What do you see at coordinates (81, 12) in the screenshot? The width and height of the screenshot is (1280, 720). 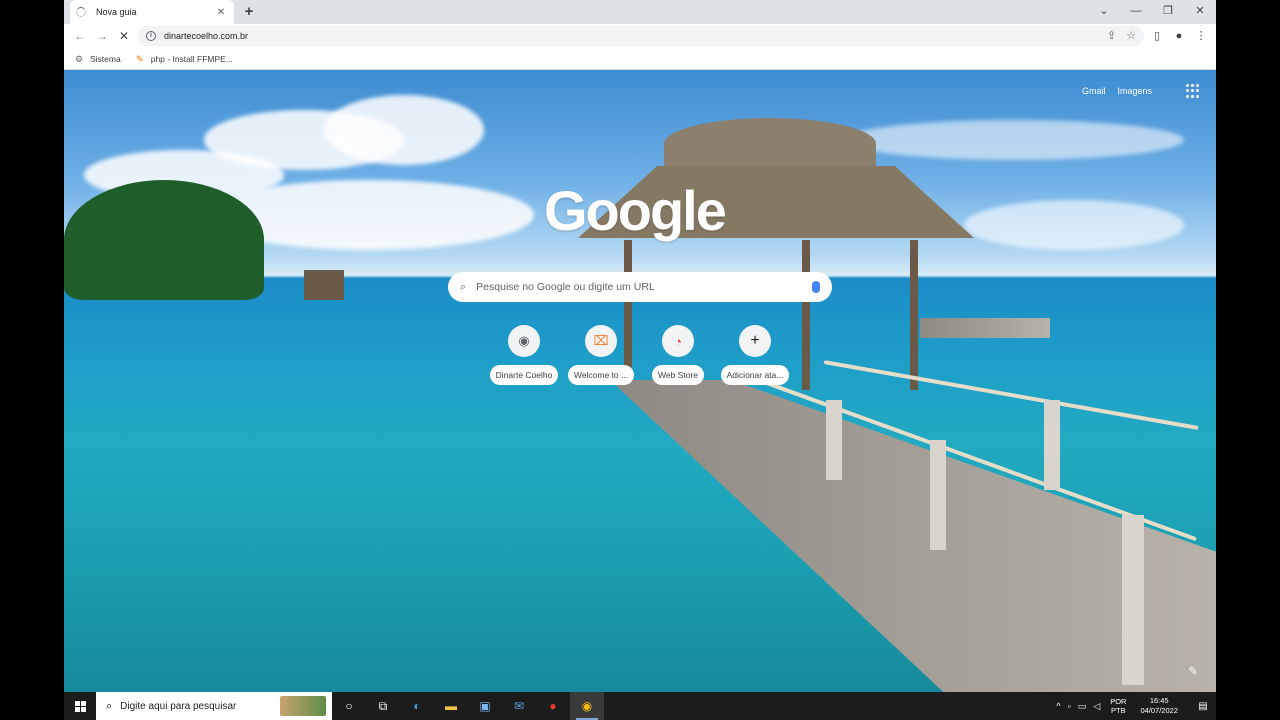 I see `loading-spinner-icon` at bounding box center [81, 12].